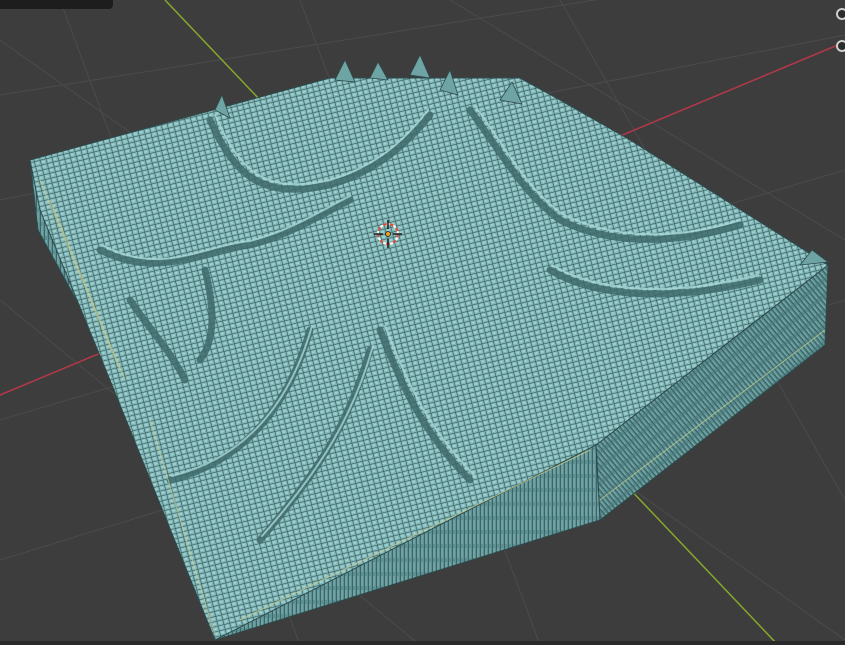  Describe the element at coordinates (840, 29) in the screenshot. I see `navigation-gizmo-icon` at that location.